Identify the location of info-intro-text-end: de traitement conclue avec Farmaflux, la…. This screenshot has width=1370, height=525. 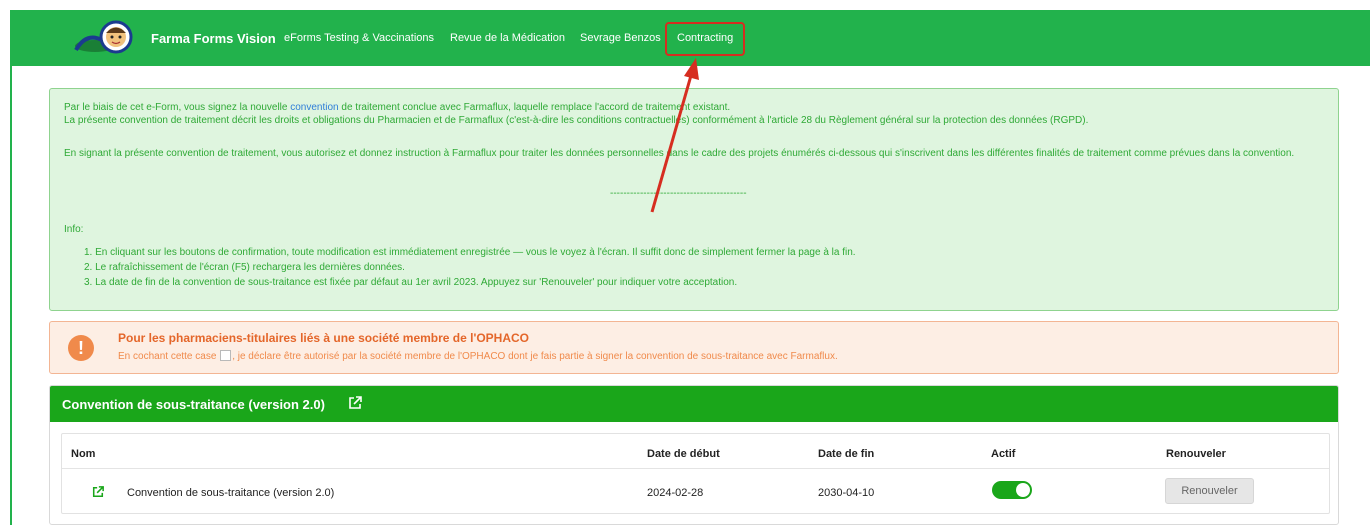
(534, 107).